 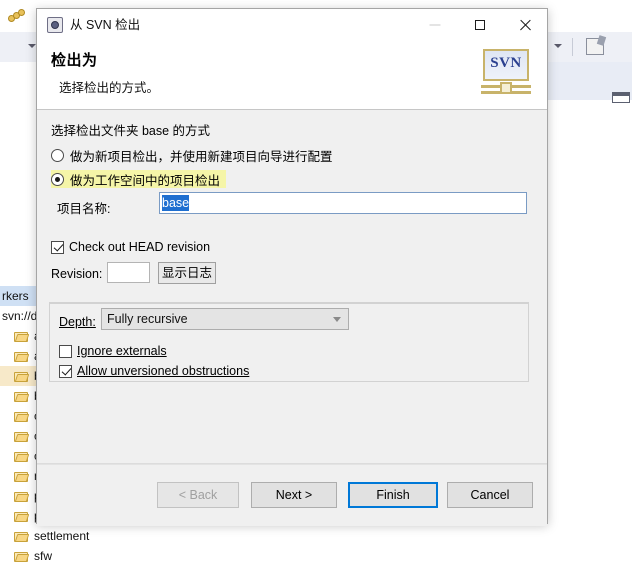 I want to click on minimize-button, so click(x=434, y=24).